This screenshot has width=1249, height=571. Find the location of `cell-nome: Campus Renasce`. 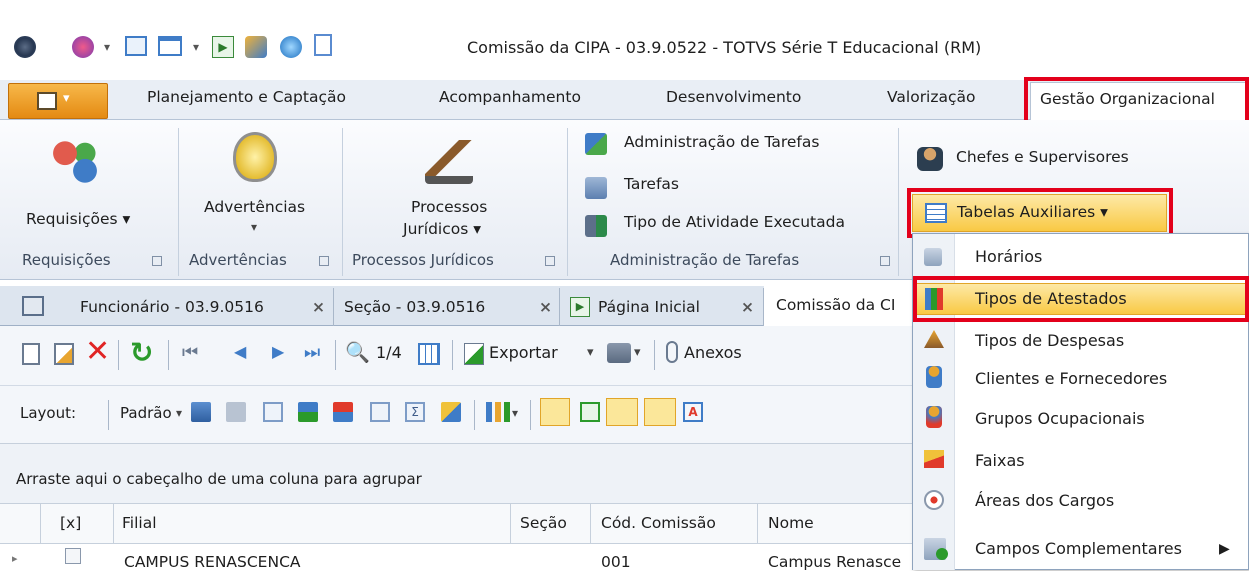

cell-nome: Campus Renasce is located at coordinates (835, 562).